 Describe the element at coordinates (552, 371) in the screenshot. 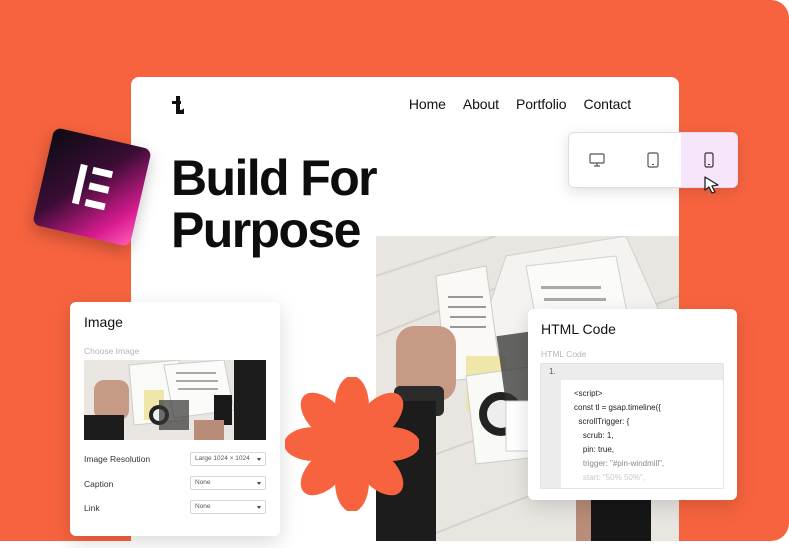

I see `line-number: 1.` at that location.